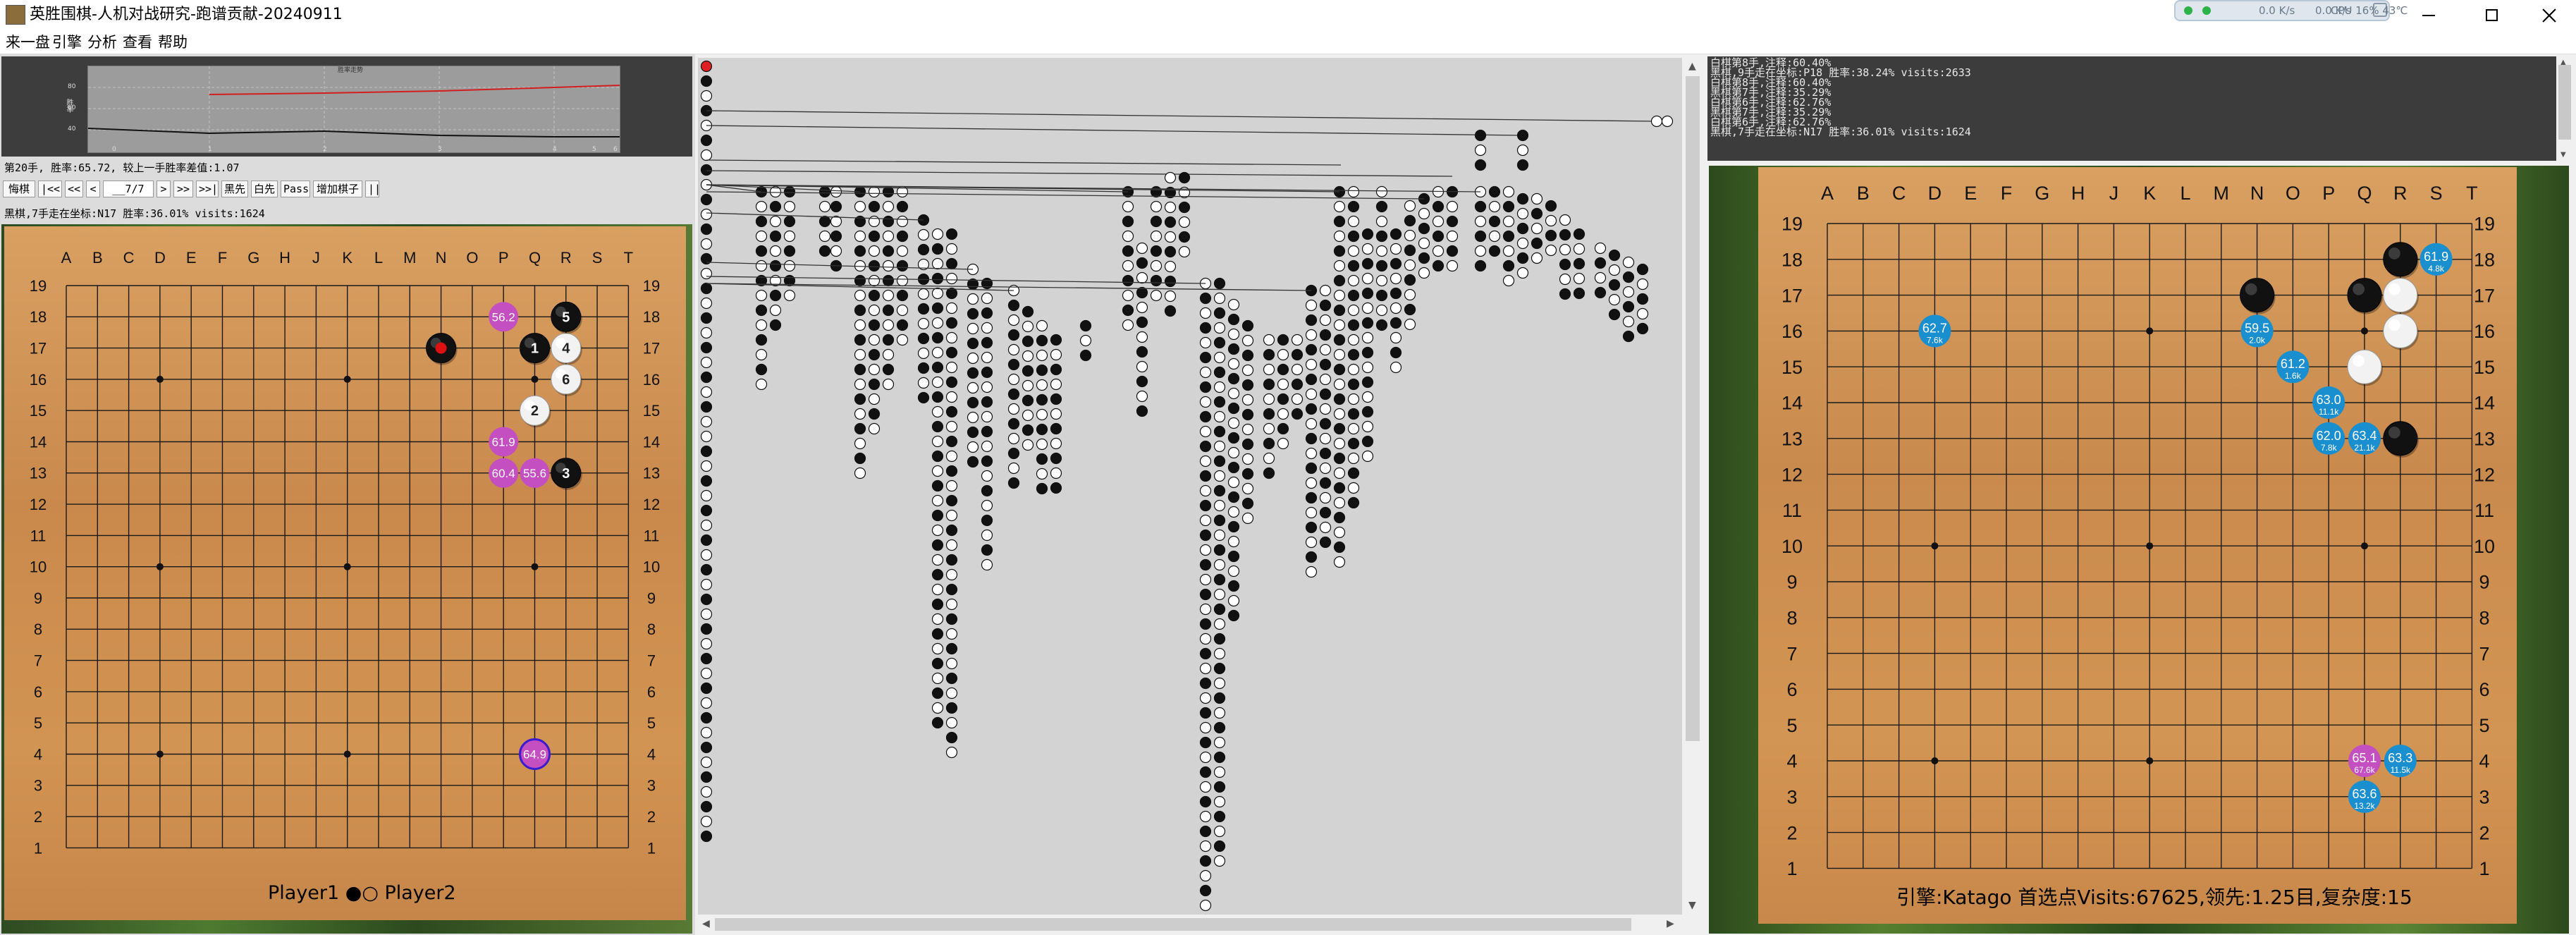 This screenshot has height=935, width=2576. I want to click on white-first-button: 白先, so click(264, 189).